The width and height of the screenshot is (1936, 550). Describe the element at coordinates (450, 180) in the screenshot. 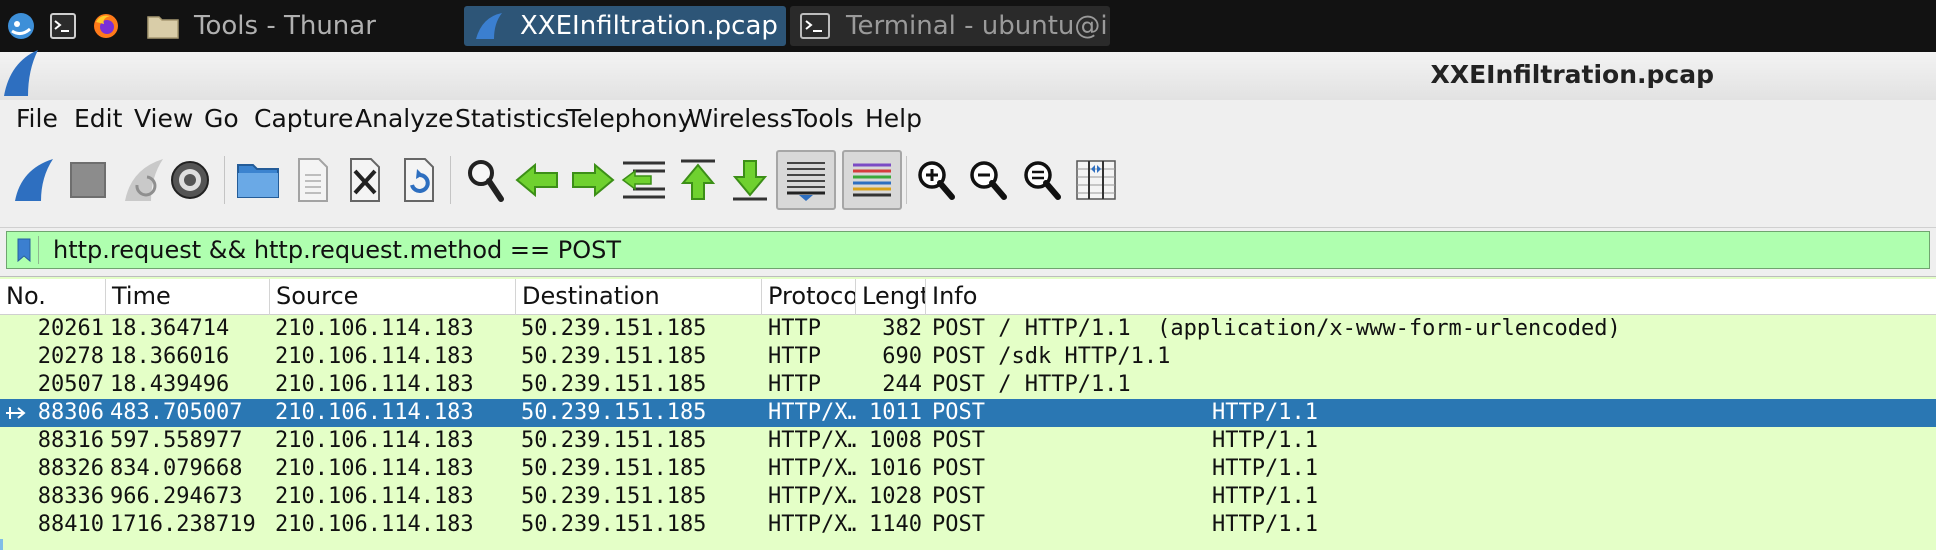

I see `toolbar-separator` at that location.